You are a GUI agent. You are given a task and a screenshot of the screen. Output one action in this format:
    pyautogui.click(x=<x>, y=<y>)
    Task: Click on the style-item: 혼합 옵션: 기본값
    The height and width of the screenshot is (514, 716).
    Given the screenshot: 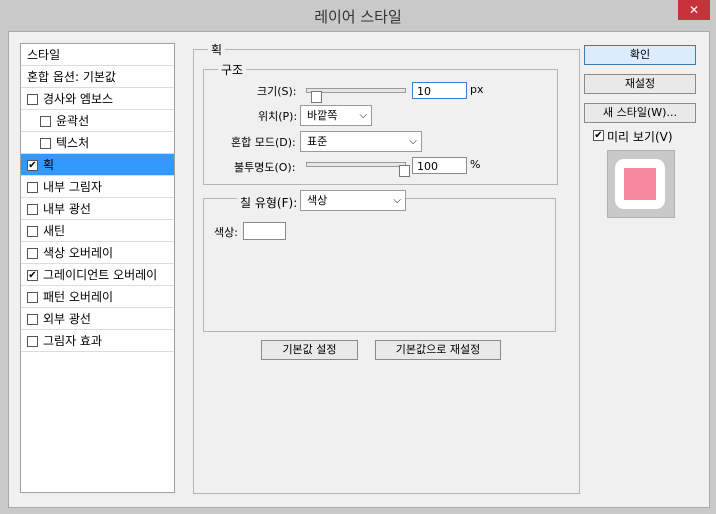 What is the action you would take?
    pyautogui.click(x=97, y=77)
    